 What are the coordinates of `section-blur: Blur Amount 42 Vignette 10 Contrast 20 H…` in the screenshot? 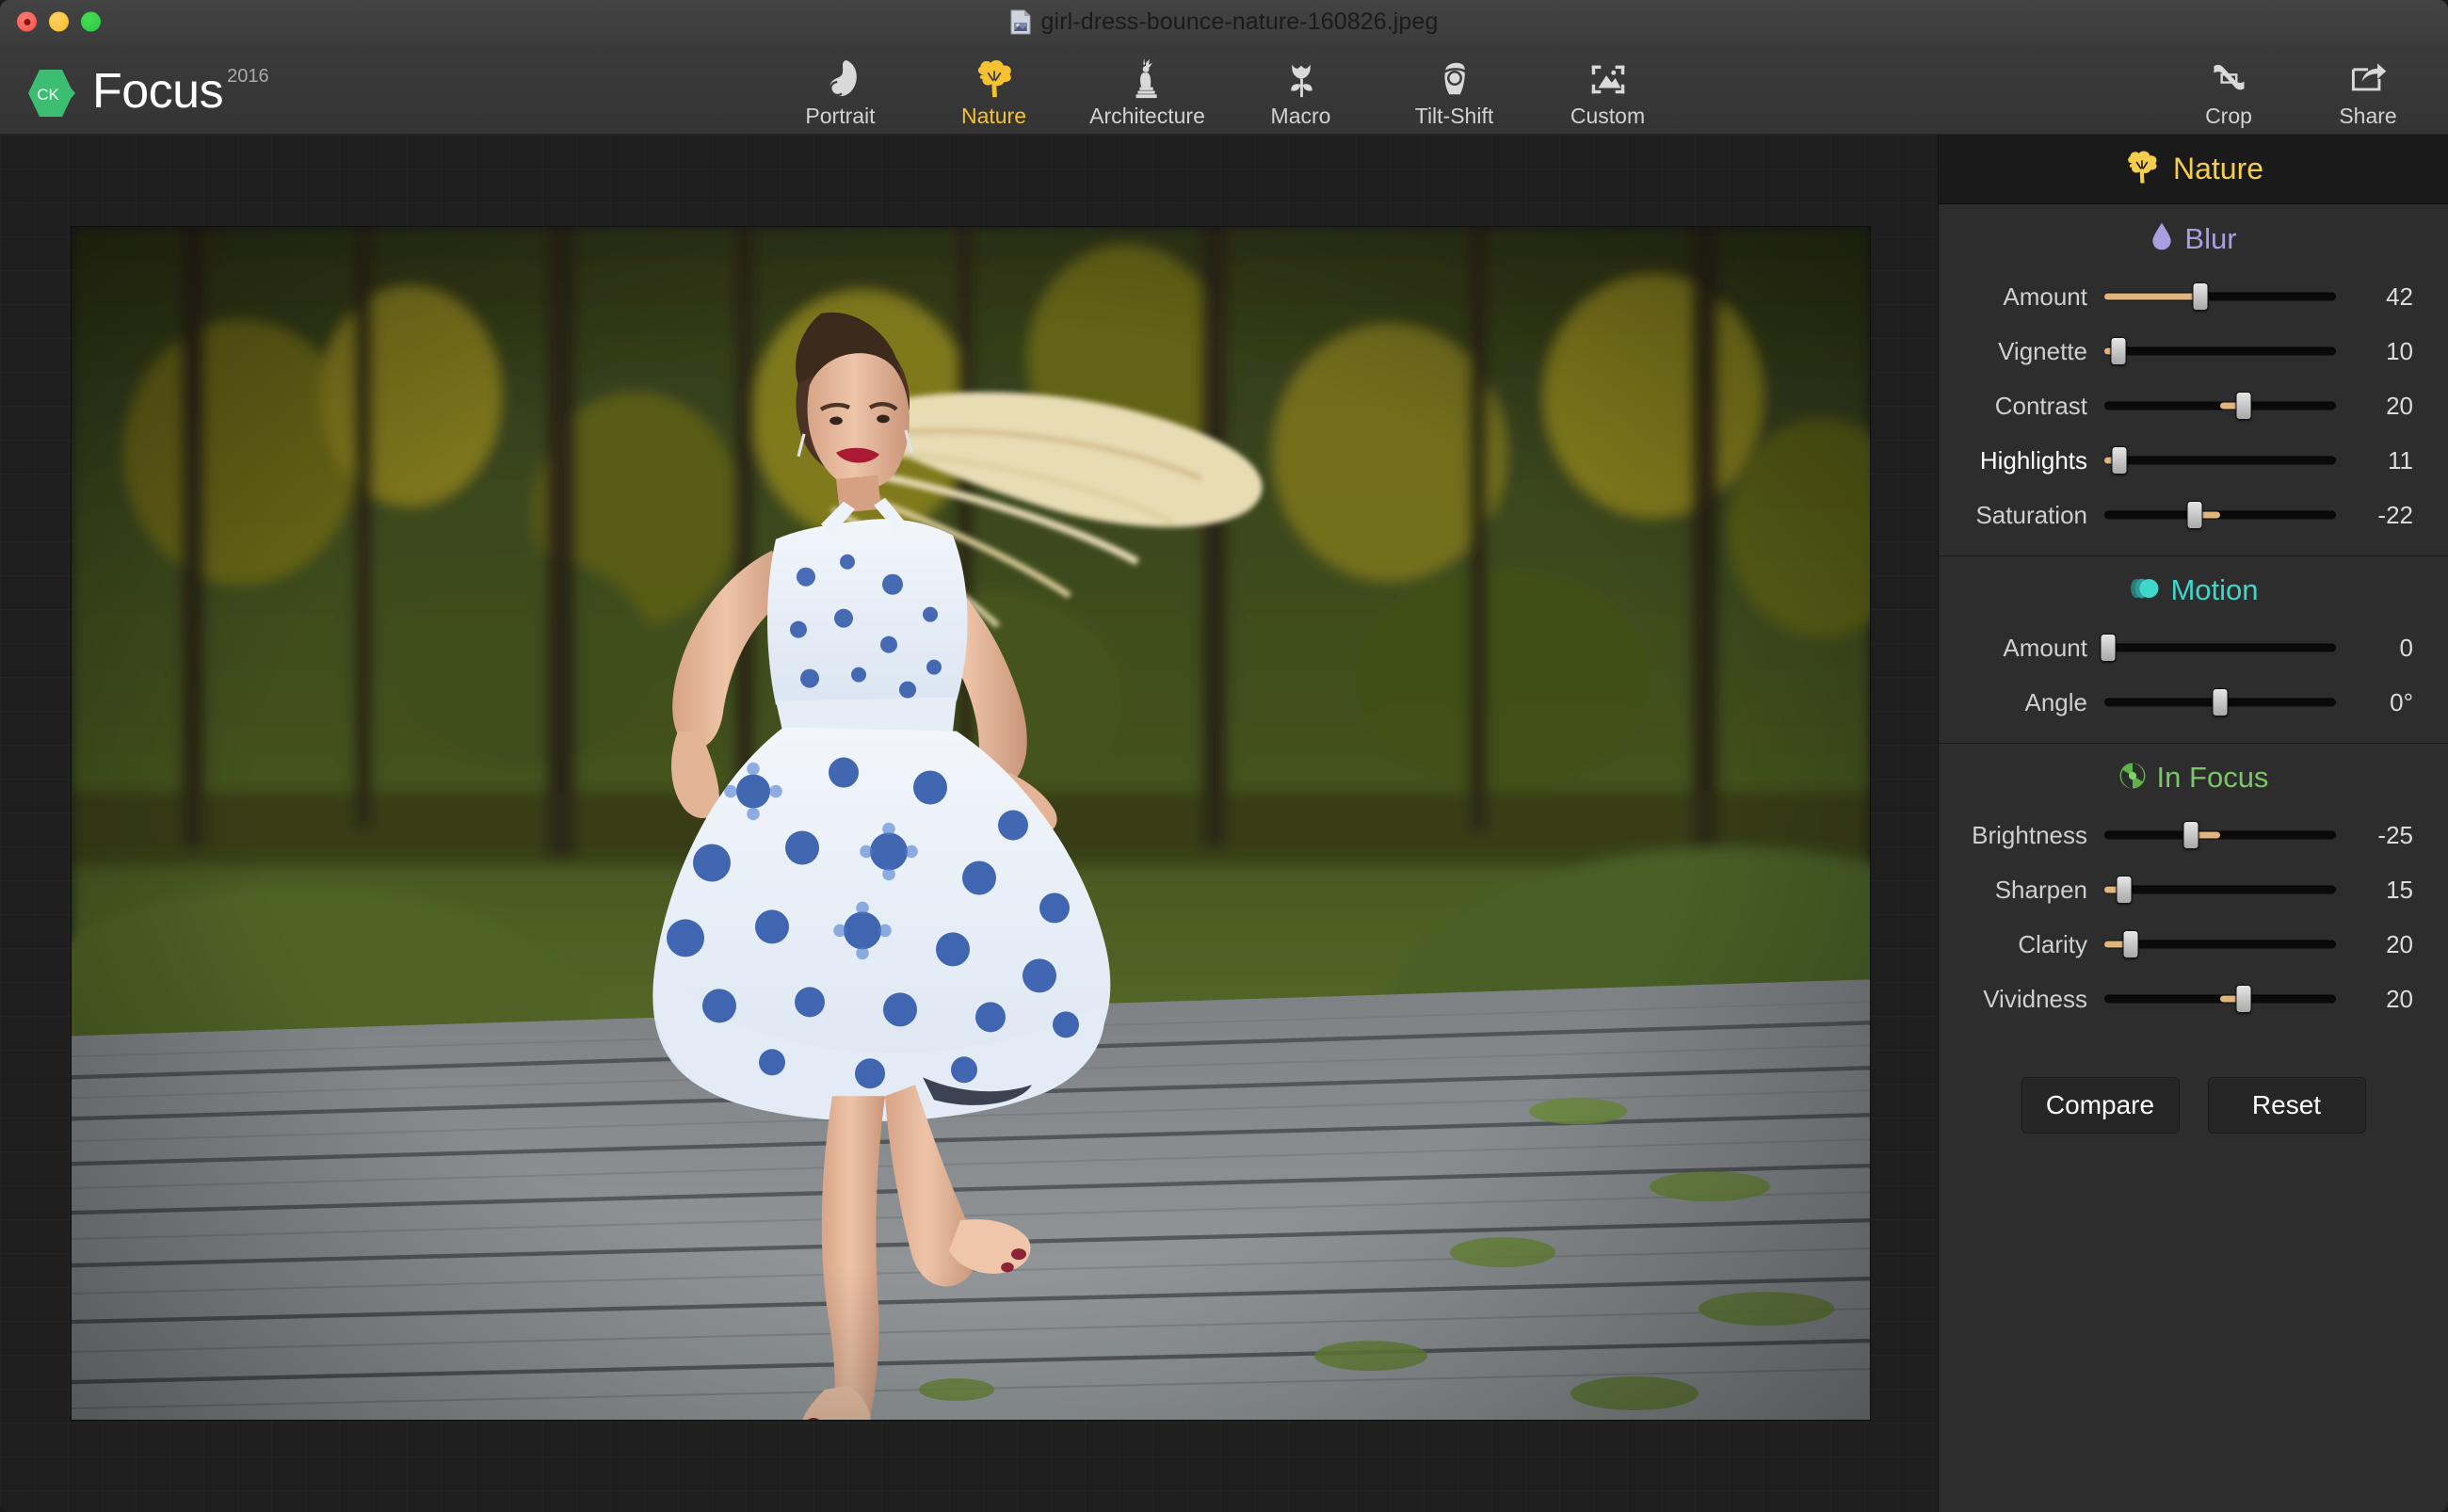 It's located at (2193, 379).